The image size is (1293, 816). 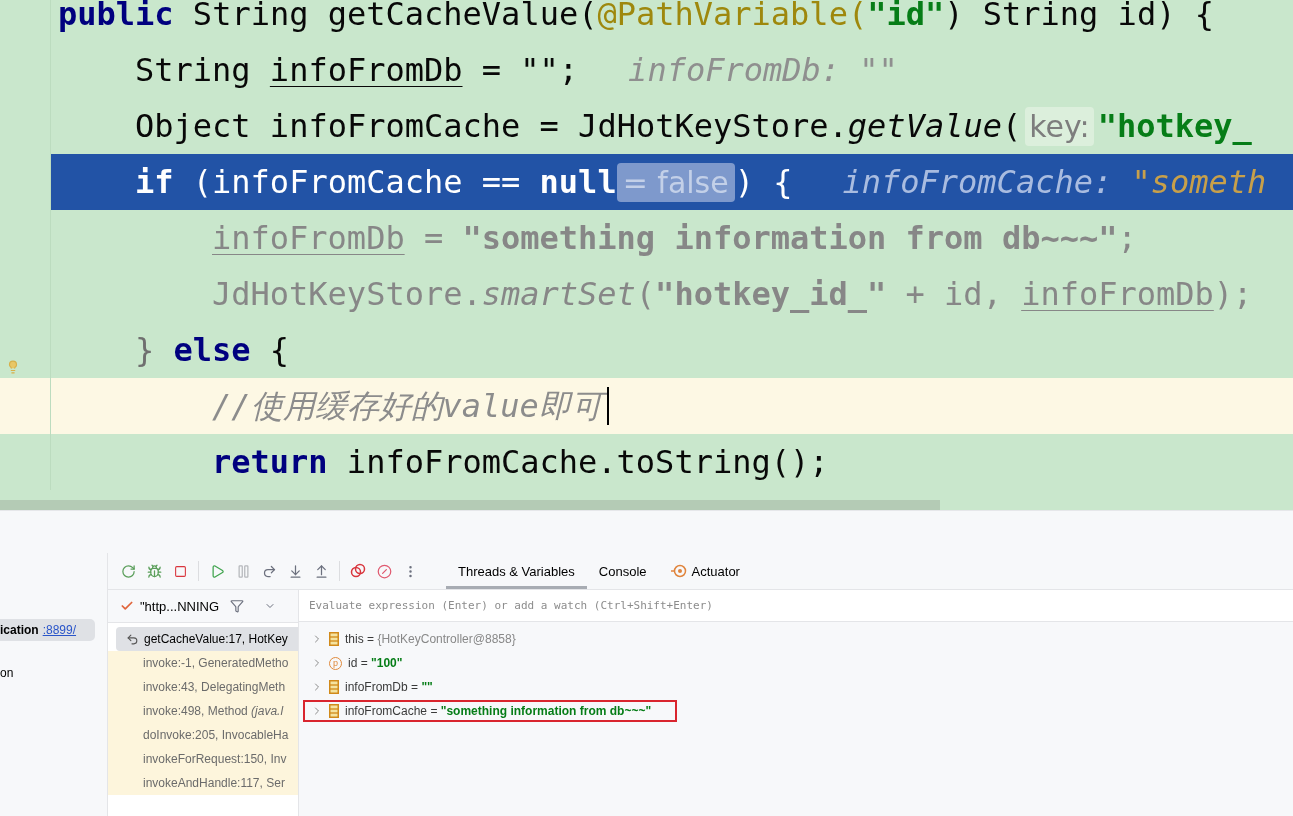 What do you see at coordinates (128, 571) in the screenshot?
I see `rerun-icon` at bounding box center [128, 571].